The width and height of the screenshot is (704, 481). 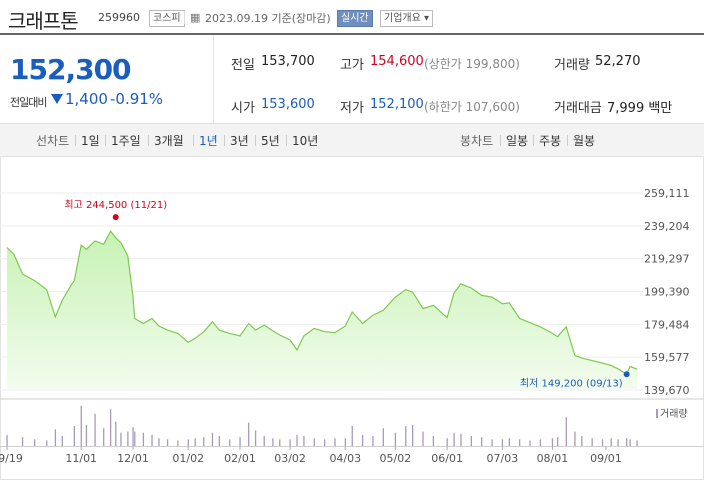 I want to click on company-info-dropdown: 기업개요 ▾, so click(x=407, y=18).